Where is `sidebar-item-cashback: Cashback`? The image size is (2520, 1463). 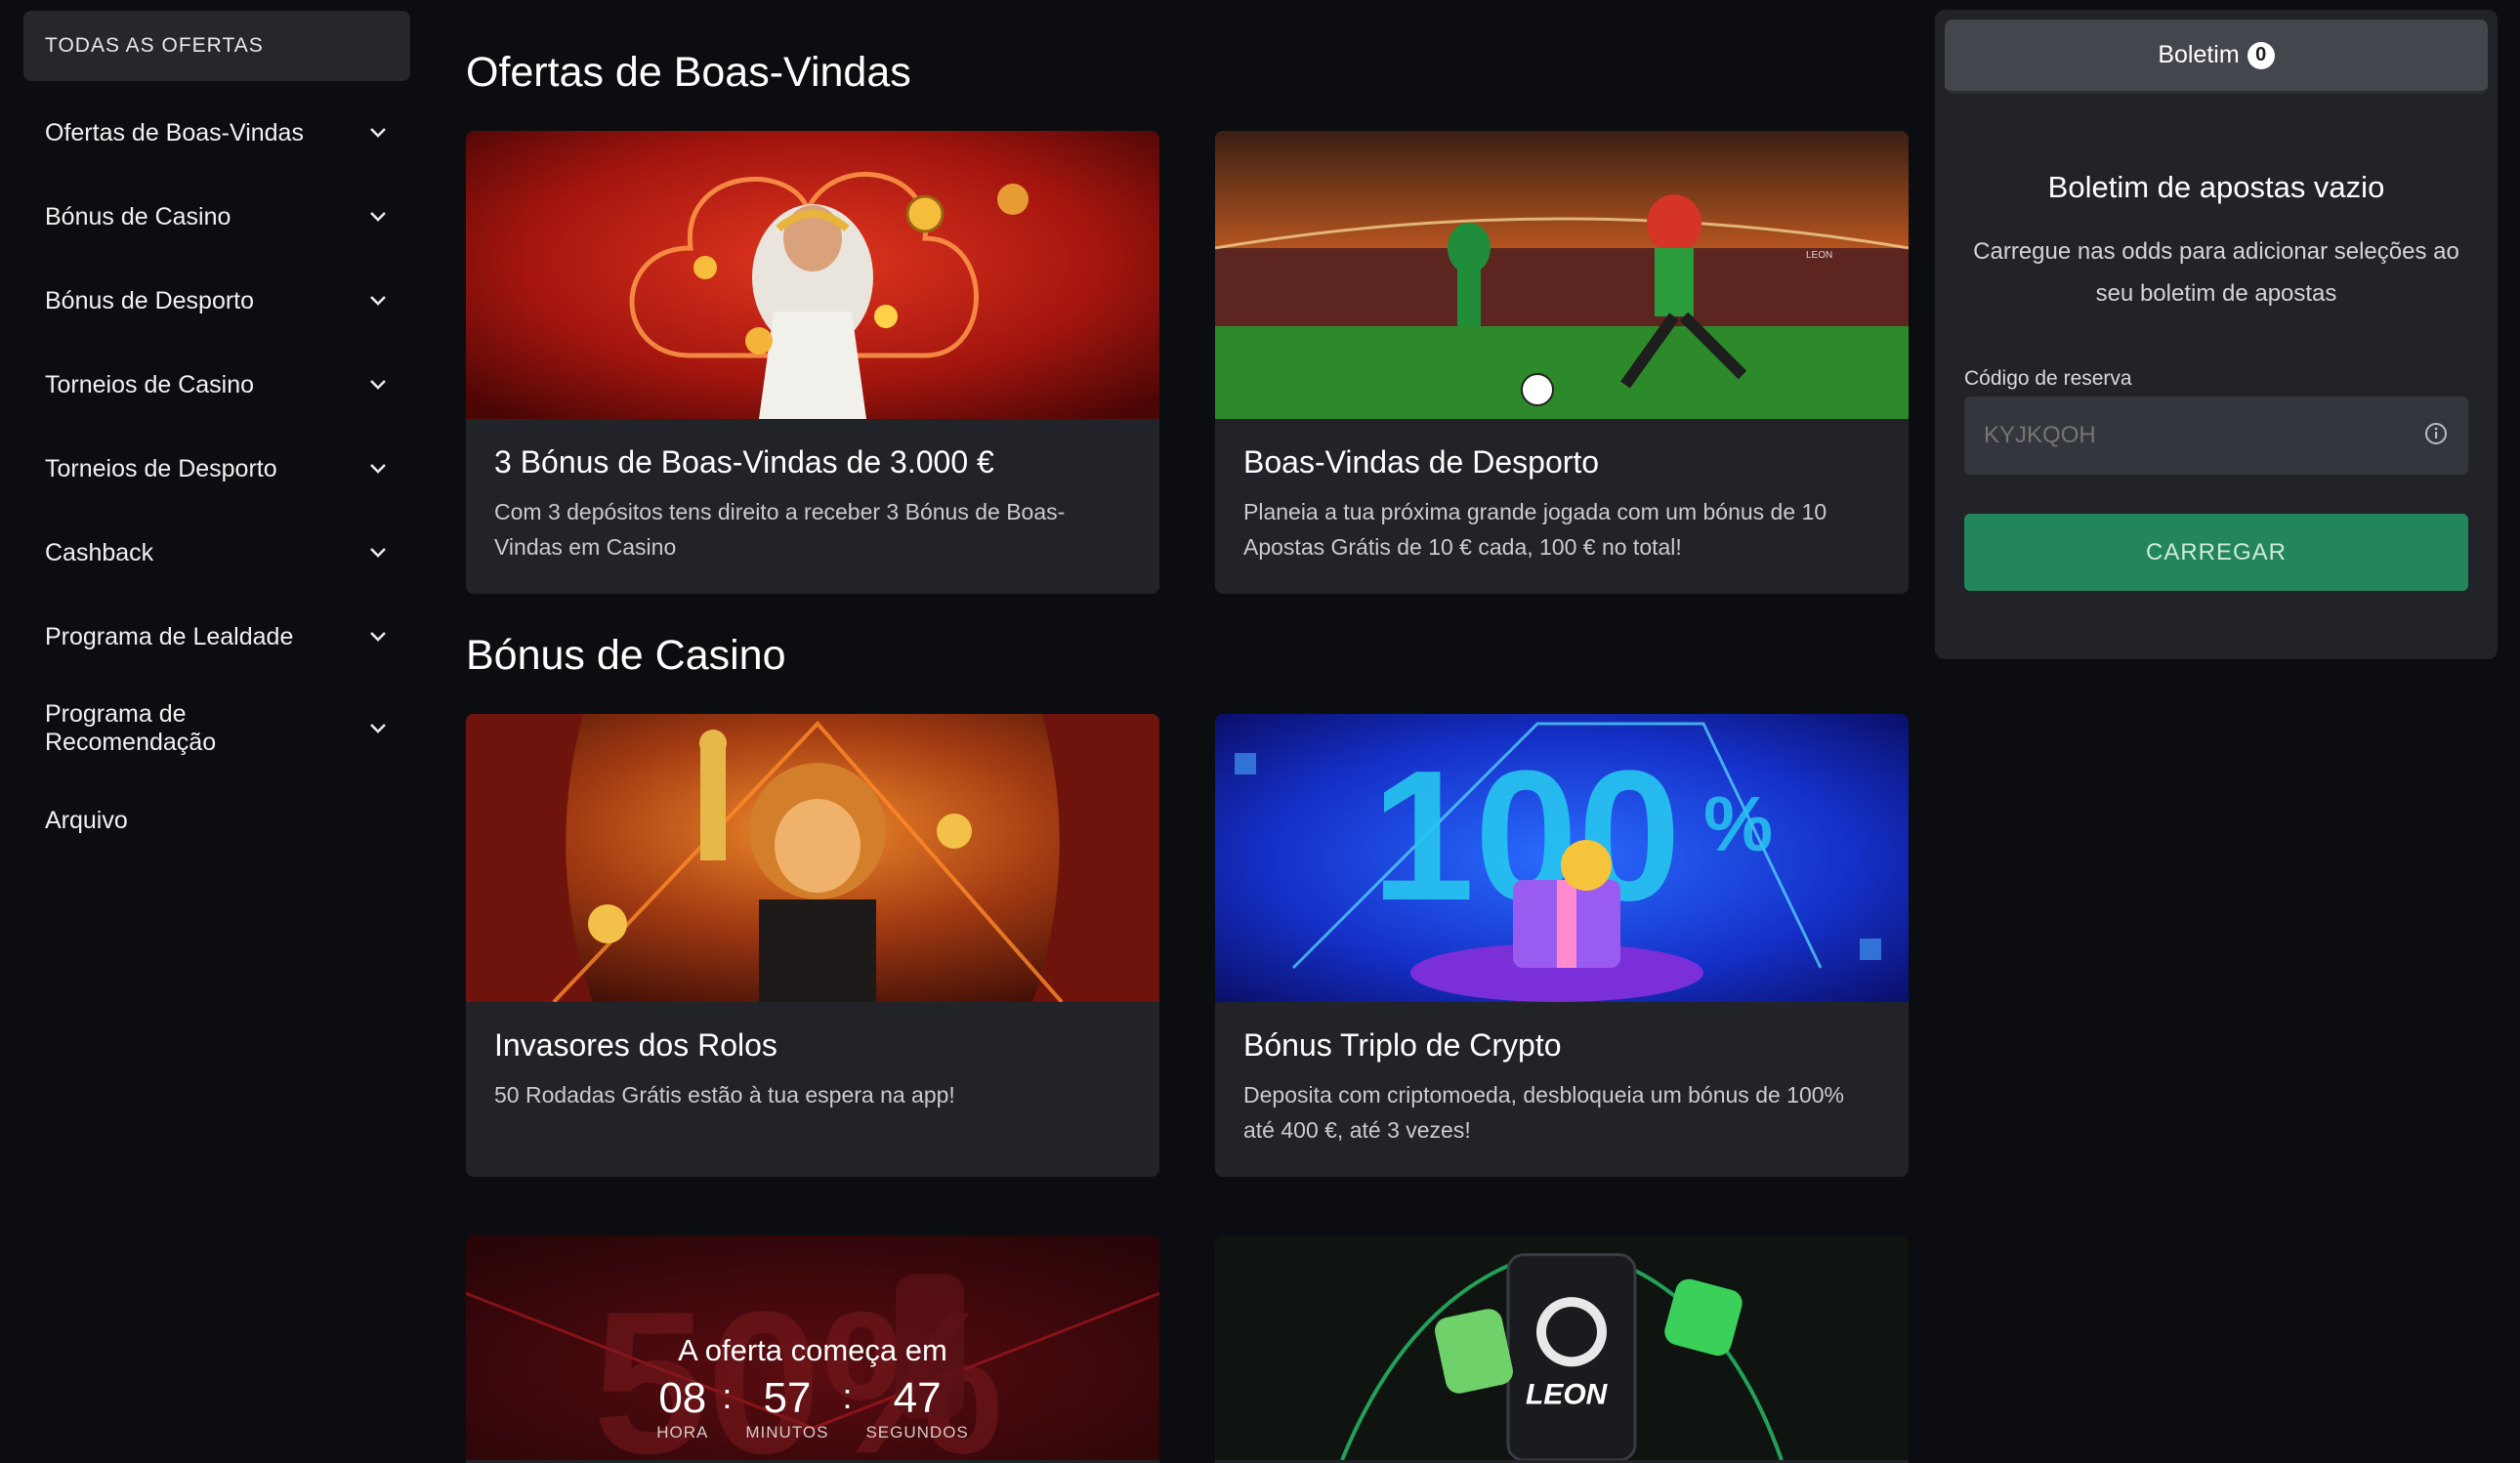 sidebar-item-cashback: Cashback is located at coordinates (216, 553).